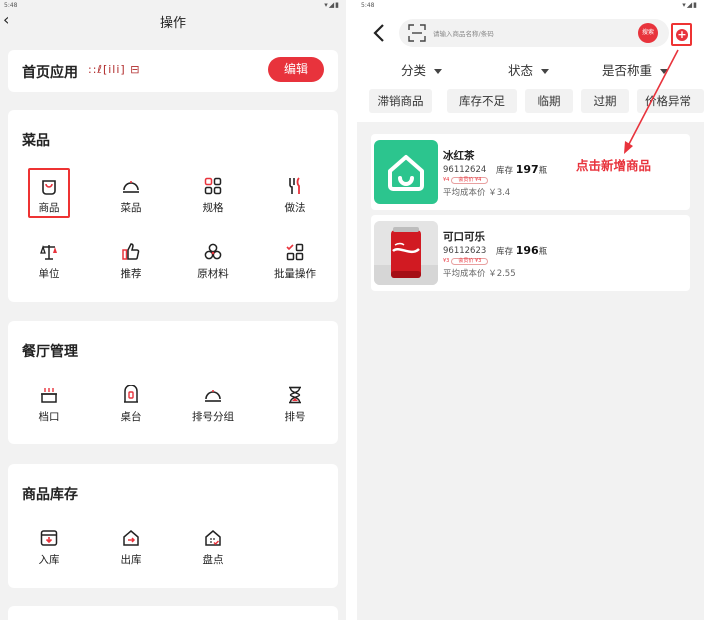  Describe the element at coordinates (466, 262) in the screenshot. I see `member-price-badge: ¥3 会员价 ¥3` at that location.